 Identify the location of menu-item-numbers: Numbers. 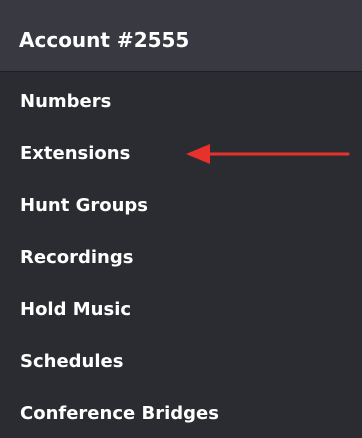
(181, 98).